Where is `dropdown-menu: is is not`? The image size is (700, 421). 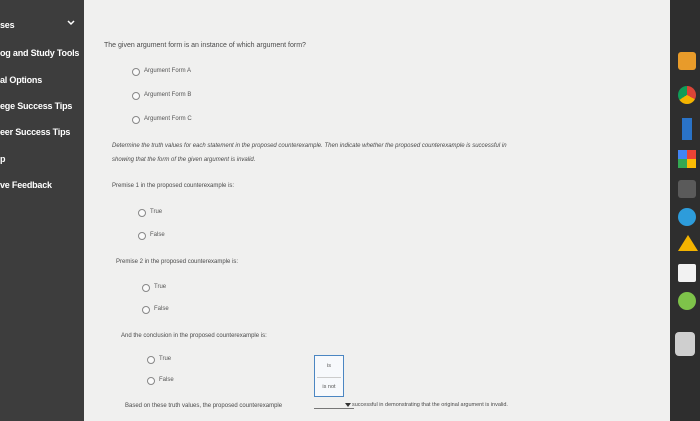 dropdown-menu: is is not is located at coordinates (329, 376).